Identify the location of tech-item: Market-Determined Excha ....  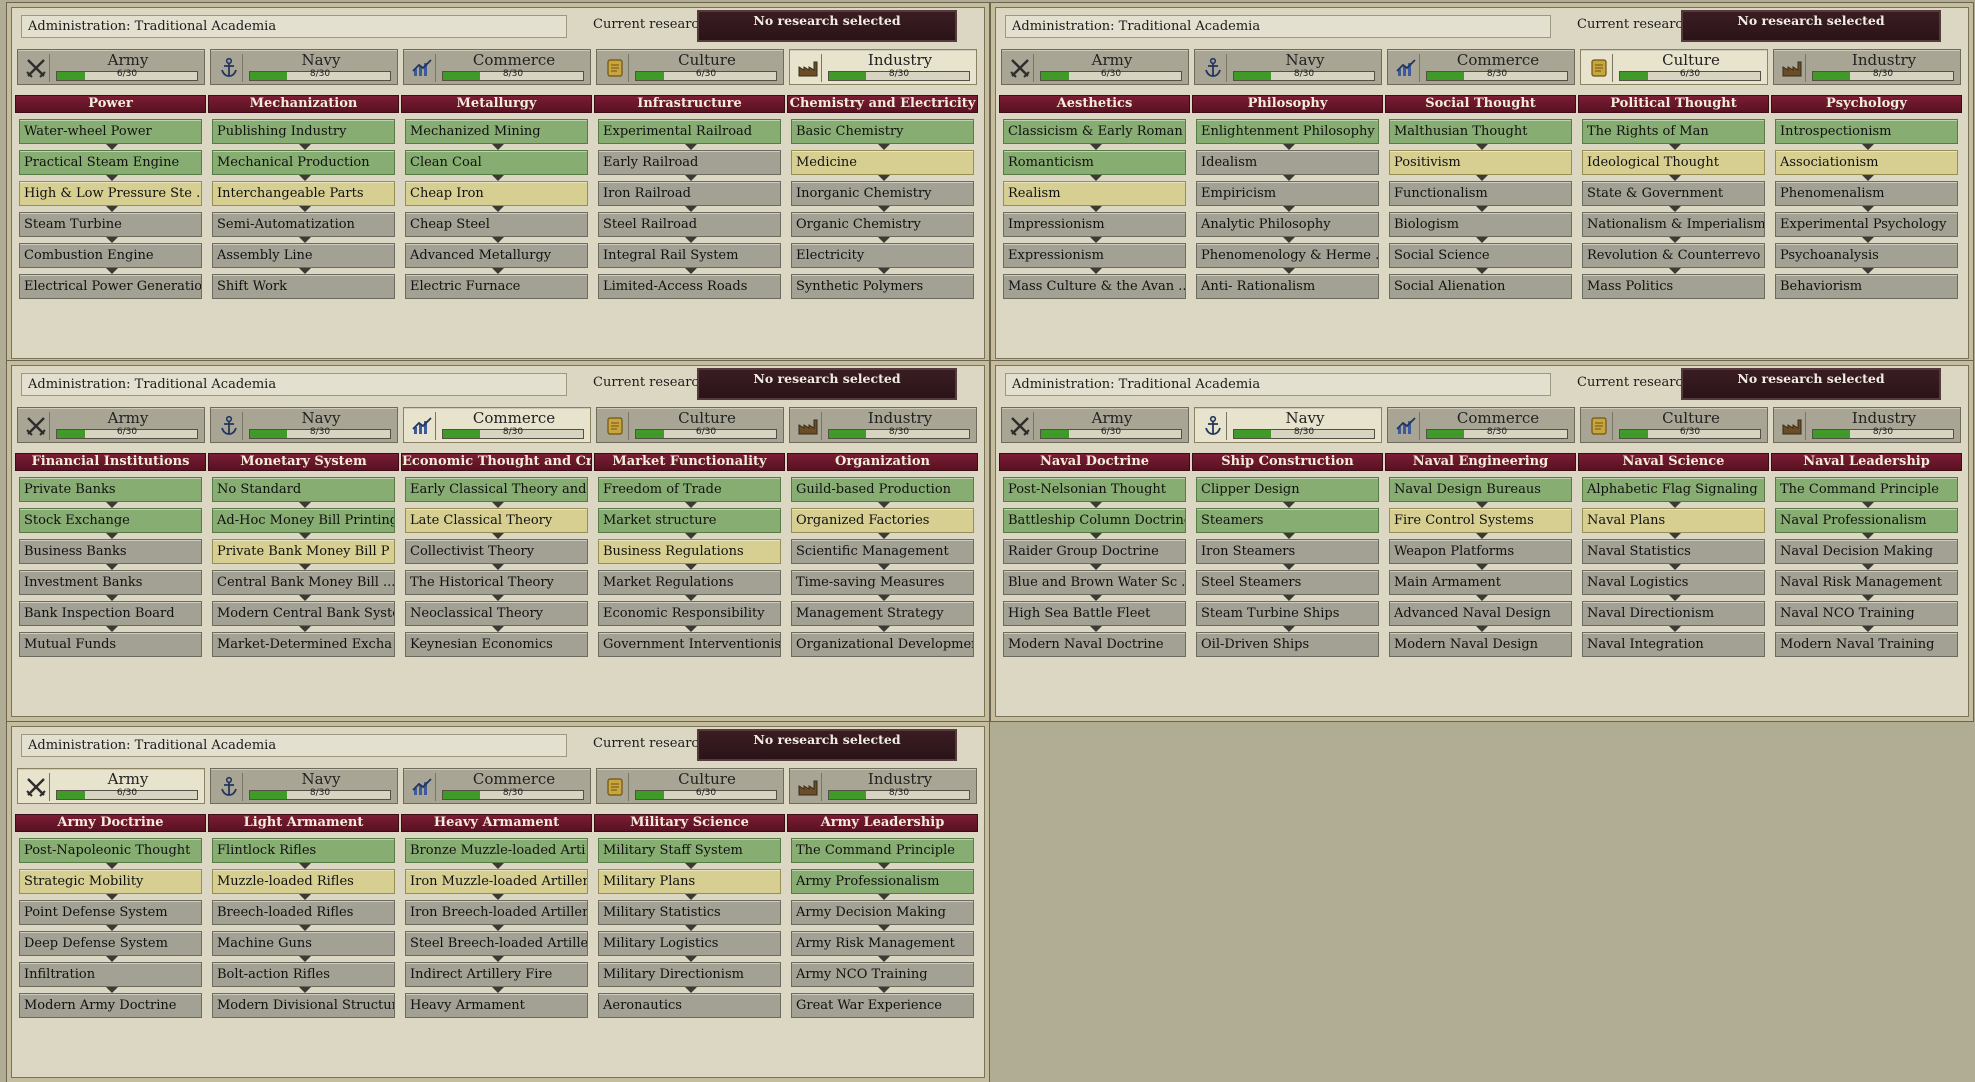
(303, 644).